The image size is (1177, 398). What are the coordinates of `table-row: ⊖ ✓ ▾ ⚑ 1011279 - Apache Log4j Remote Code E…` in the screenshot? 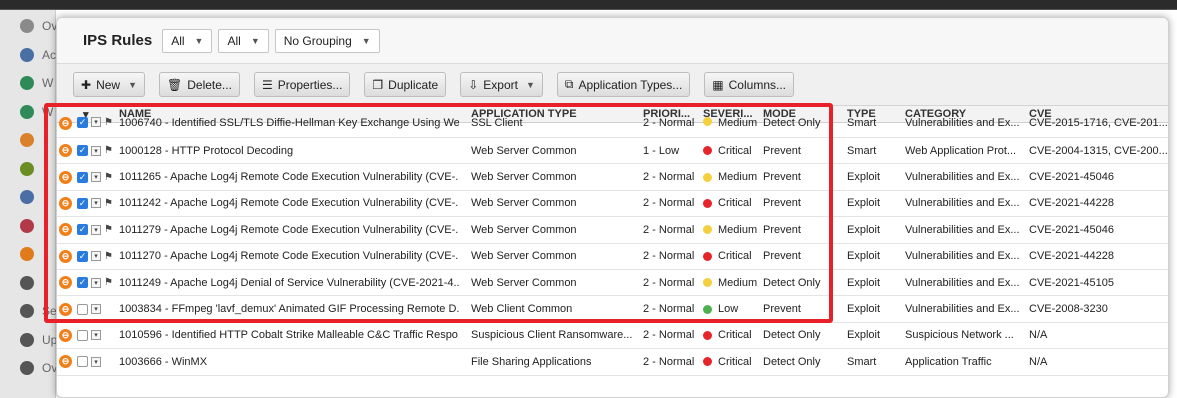 It's located at (612, 230).